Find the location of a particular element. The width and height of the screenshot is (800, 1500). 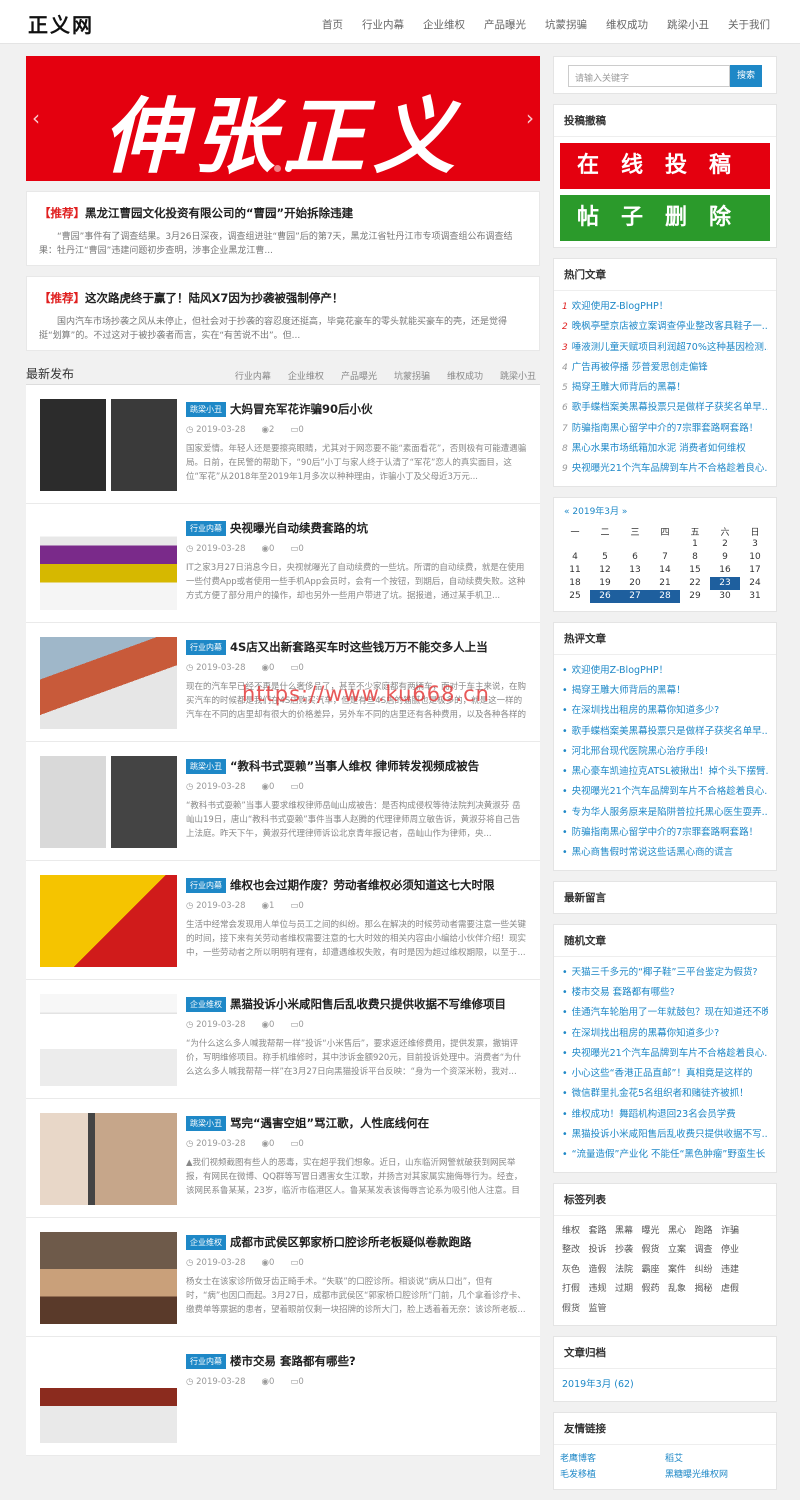

random-article-item-title: 天猫三千多元的“椰子鞋”三平台鉴定为假货? is located at coordinates (665, 972).